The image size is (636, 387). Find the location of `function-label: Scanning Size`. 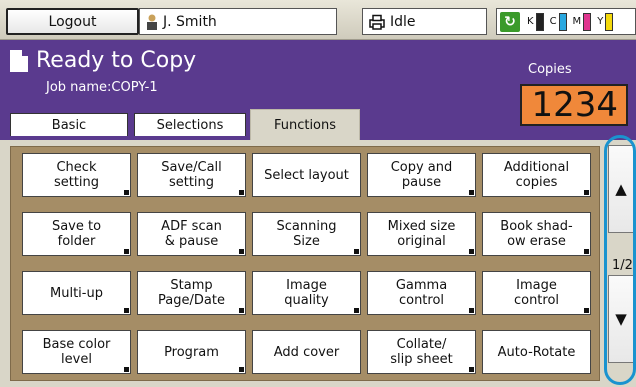

function-label: Scanning Size is located at coordinates (306, 234).